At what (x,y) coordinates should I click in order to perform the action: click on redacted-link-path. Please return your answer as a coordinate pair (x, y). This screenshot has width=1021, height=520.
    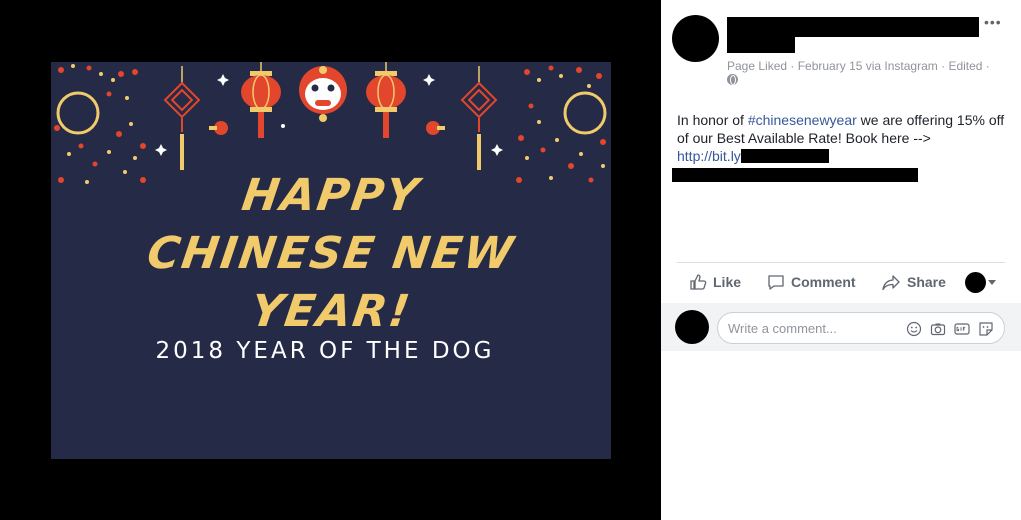
    Looking at the image, I should click on (784, 156).